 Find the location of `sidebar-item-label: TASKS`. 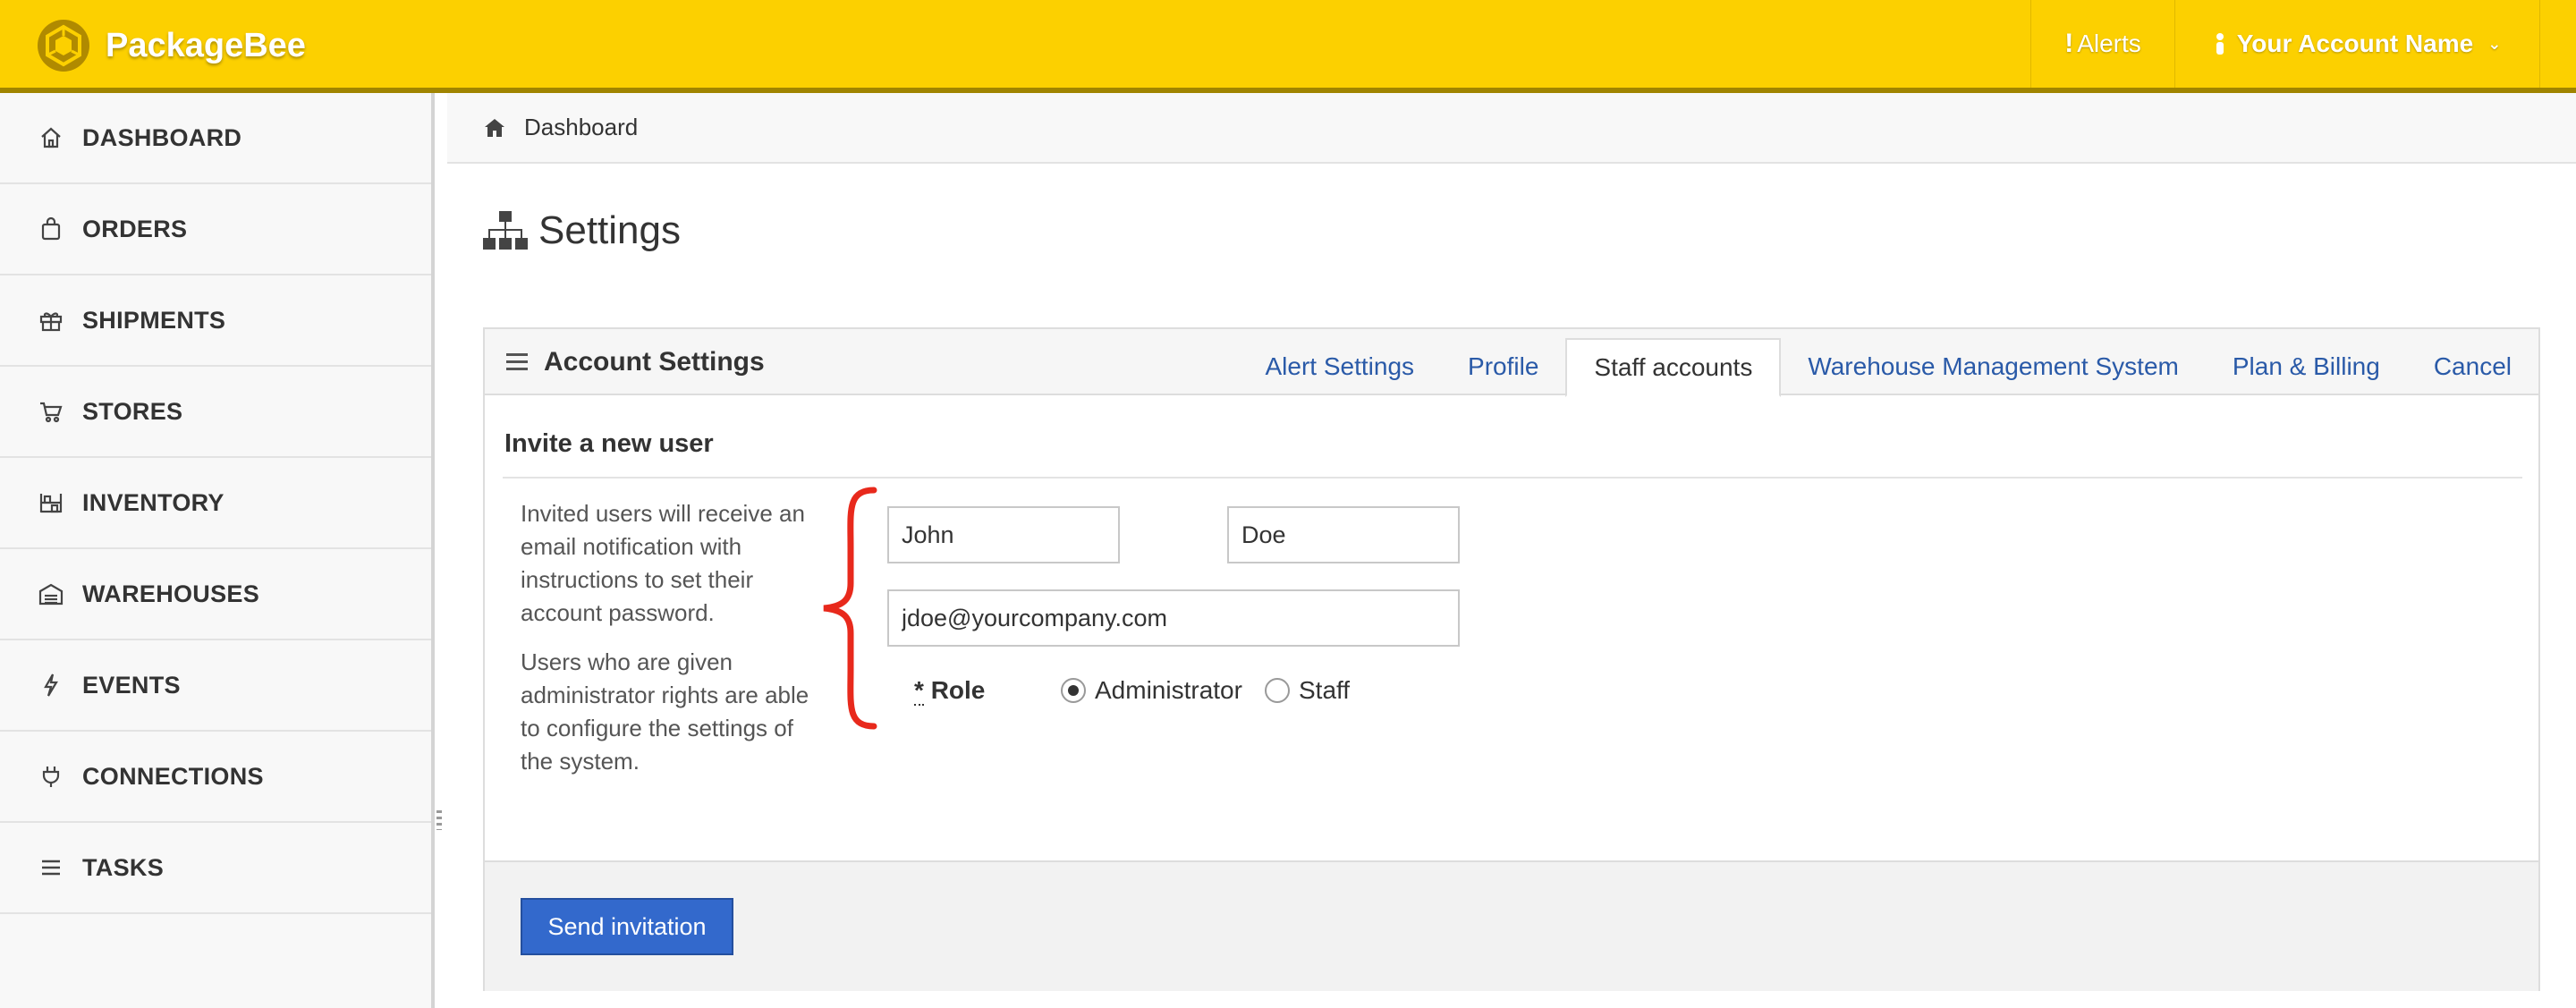

sidebar-item-label: TASKS is located at coordinates (123, 867).